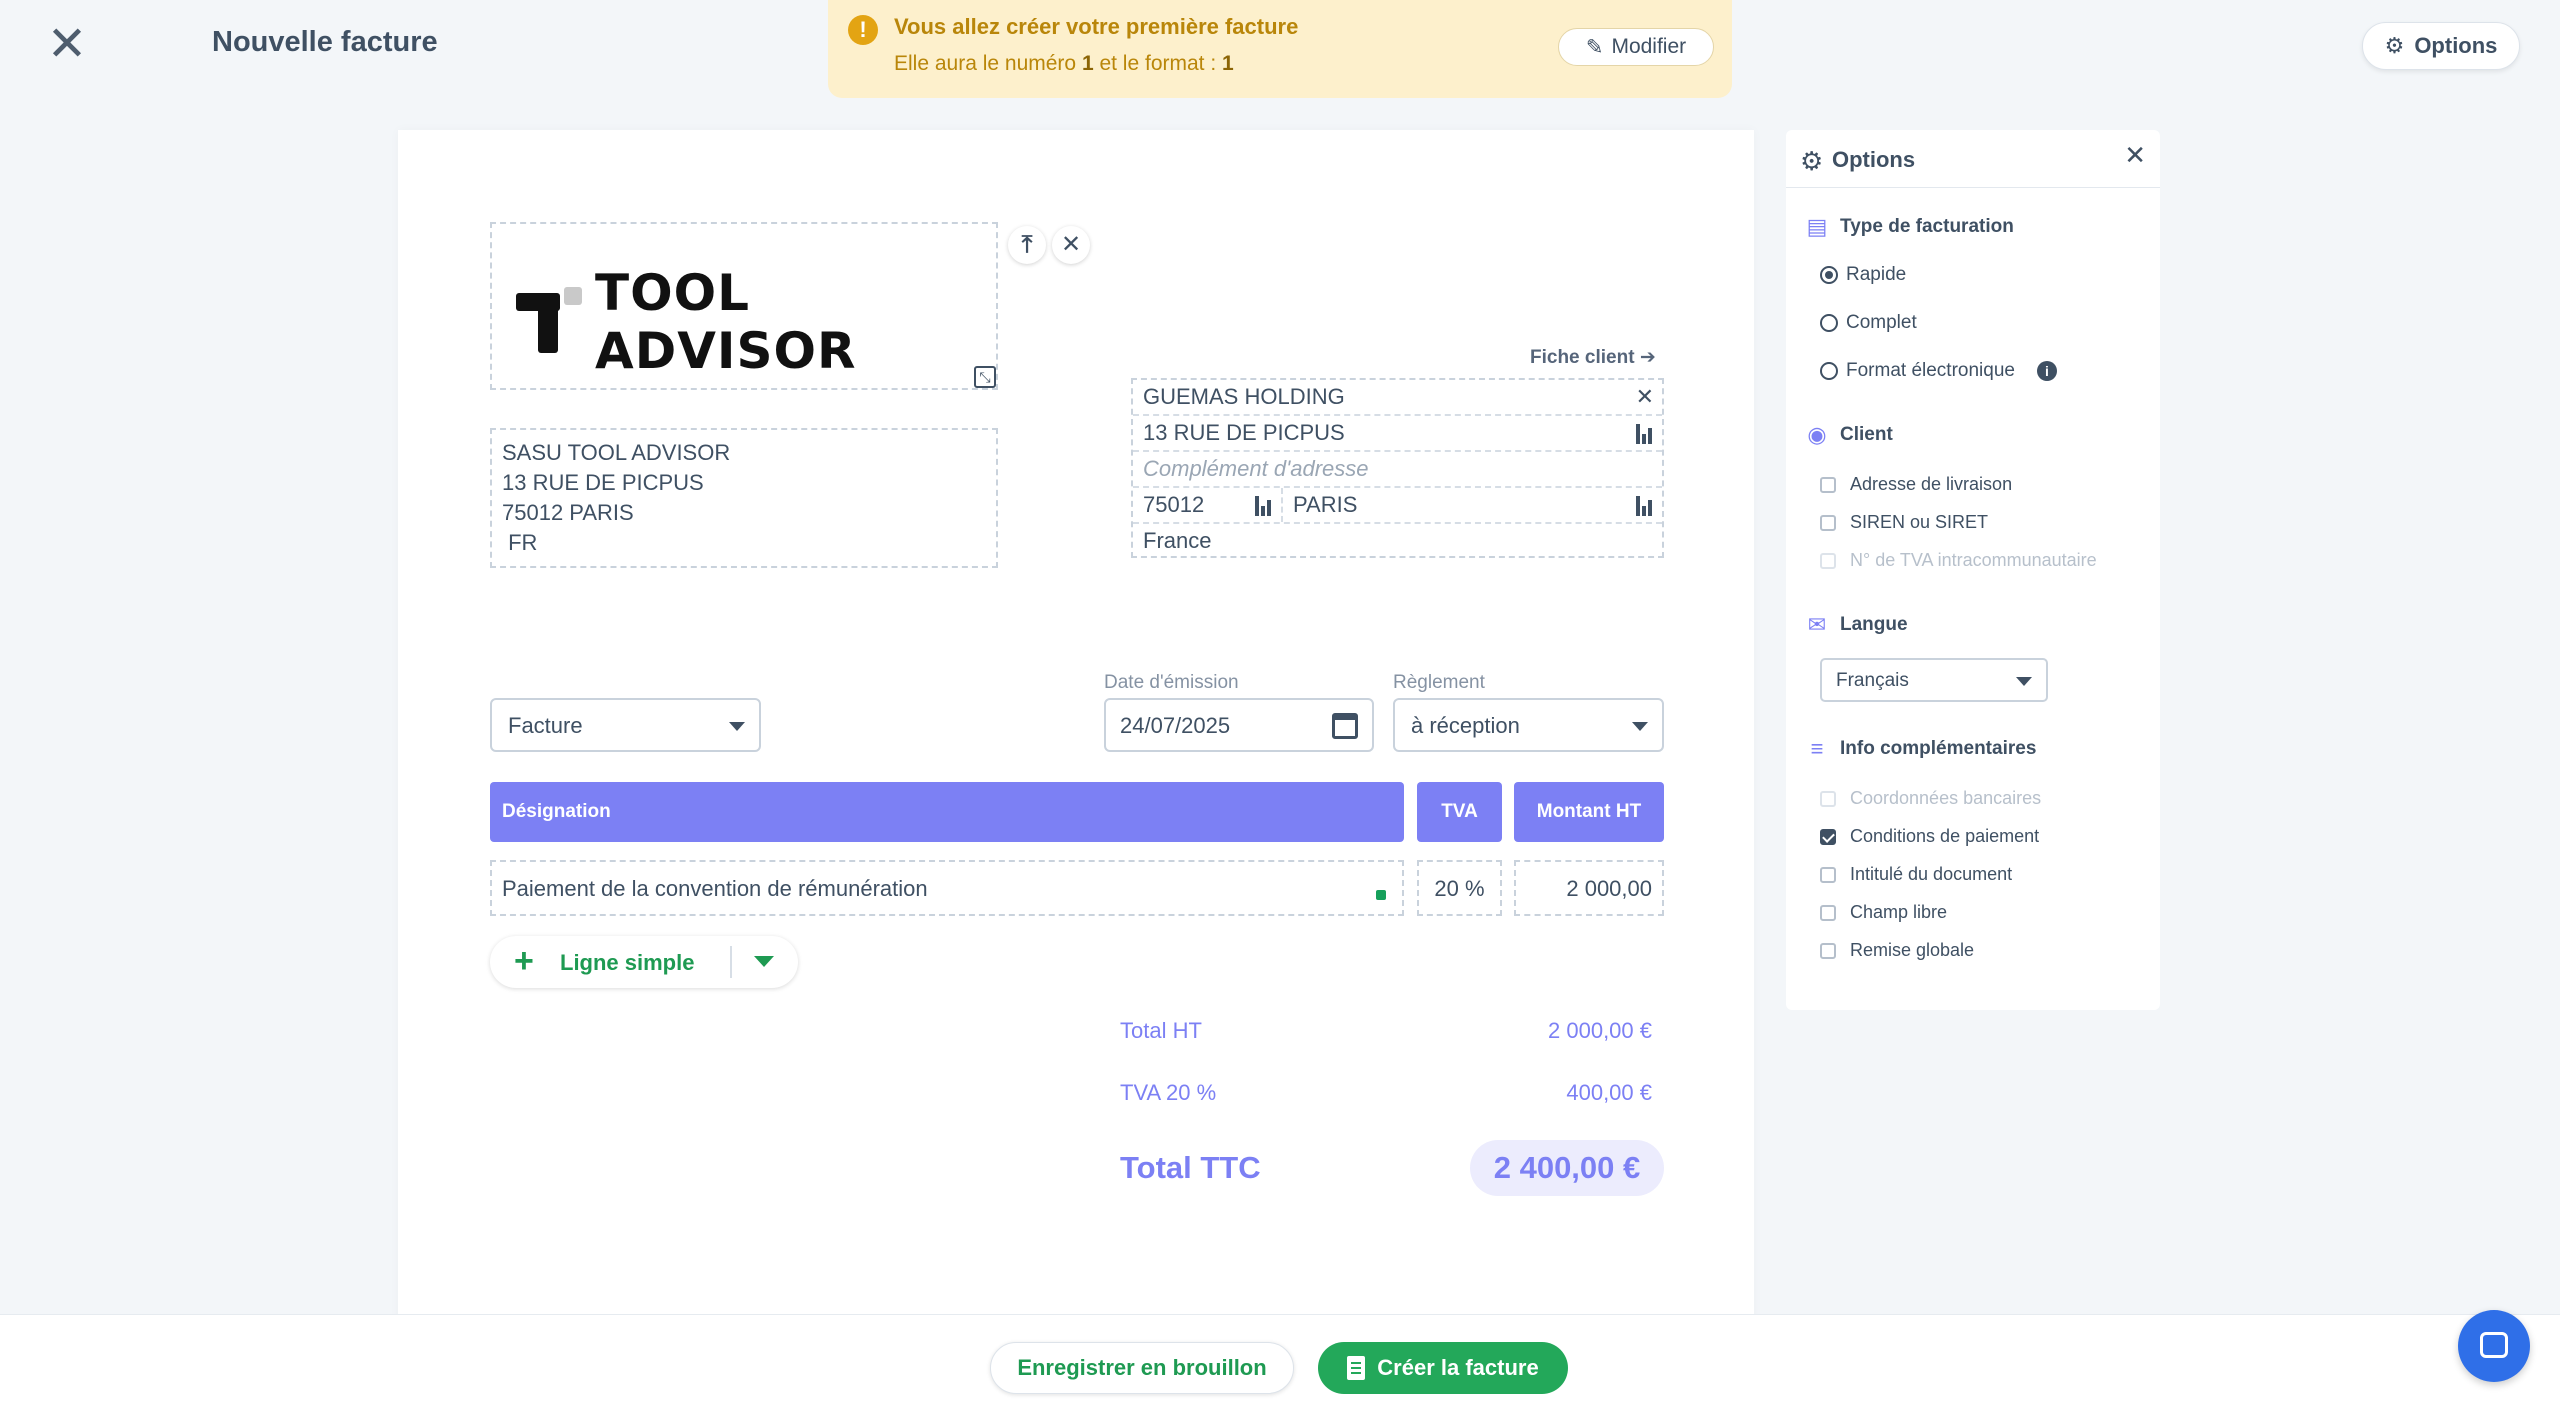 This screenshot has width=2560, height=1411. I want to click on client-zip: 75012, so click(1174, 504).